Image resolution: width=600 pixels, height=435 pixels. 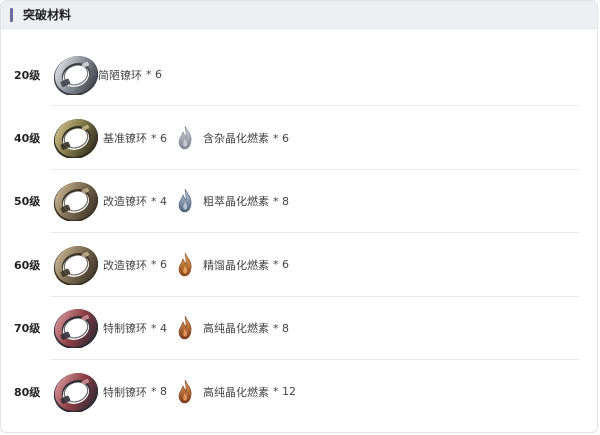 What do you see at coordinates (299, 391) in the screenshot?
I see `material-row: 80级 特制镣环 * 8 高纯晶化燃素 * 12` at bounding box center [299, 391].